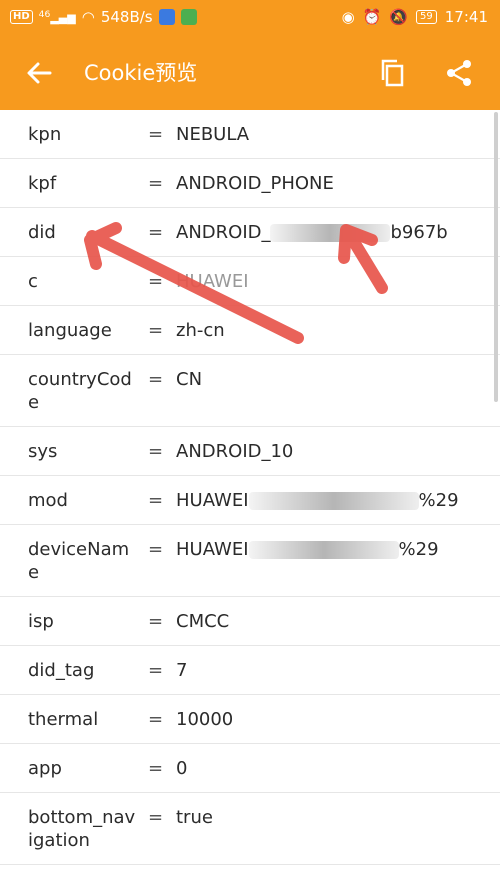 The image size is (500, 888). I want to click on cookie-key: countryCode, so click(80, 391).